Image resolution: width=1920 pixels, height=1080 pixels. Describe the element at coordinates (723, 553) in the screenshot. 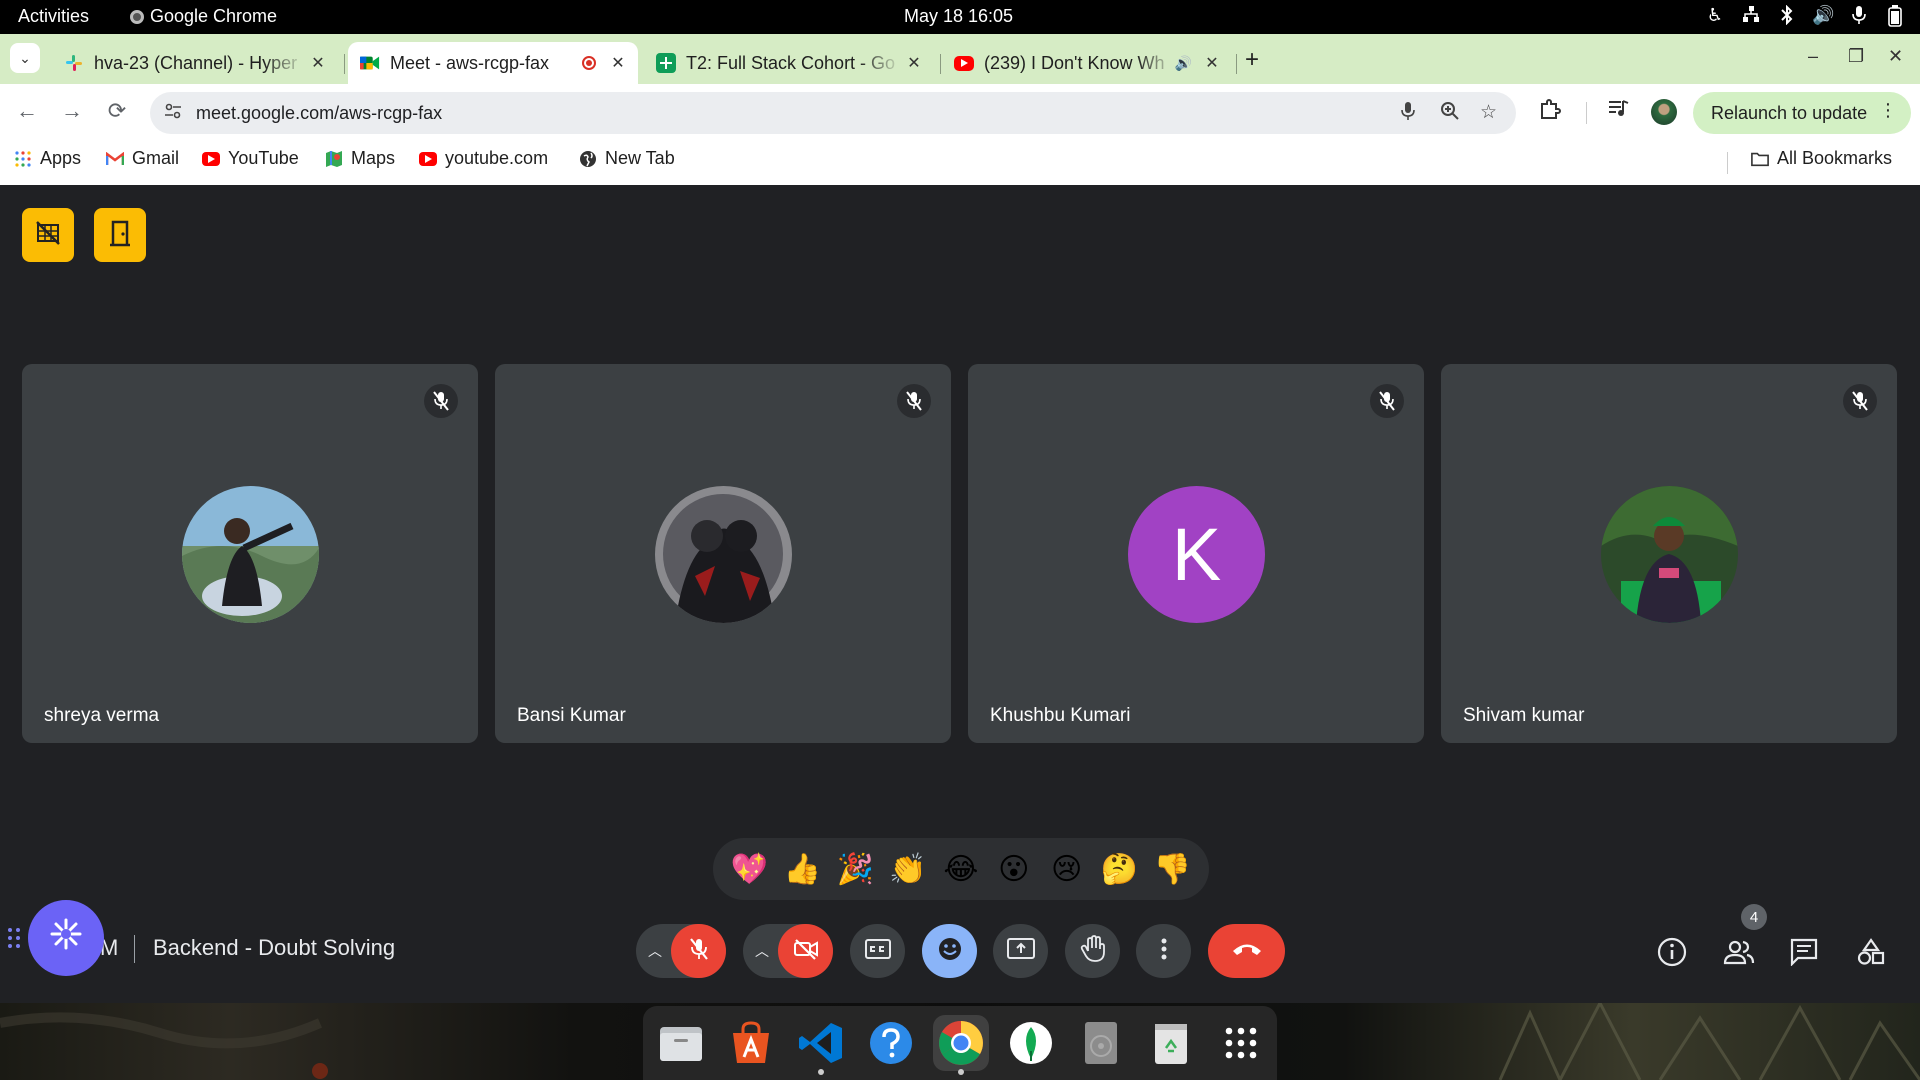

I see `participant-tile: Bansi Kumar` at that location.